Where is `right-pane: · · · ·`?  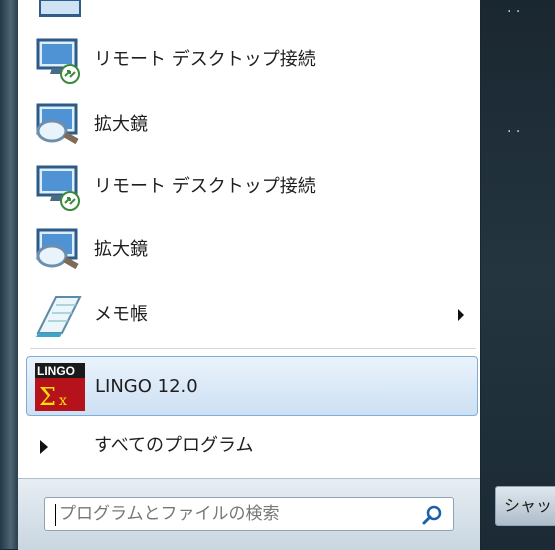 right-pane: · · · · is located at coordinates (518, 274).